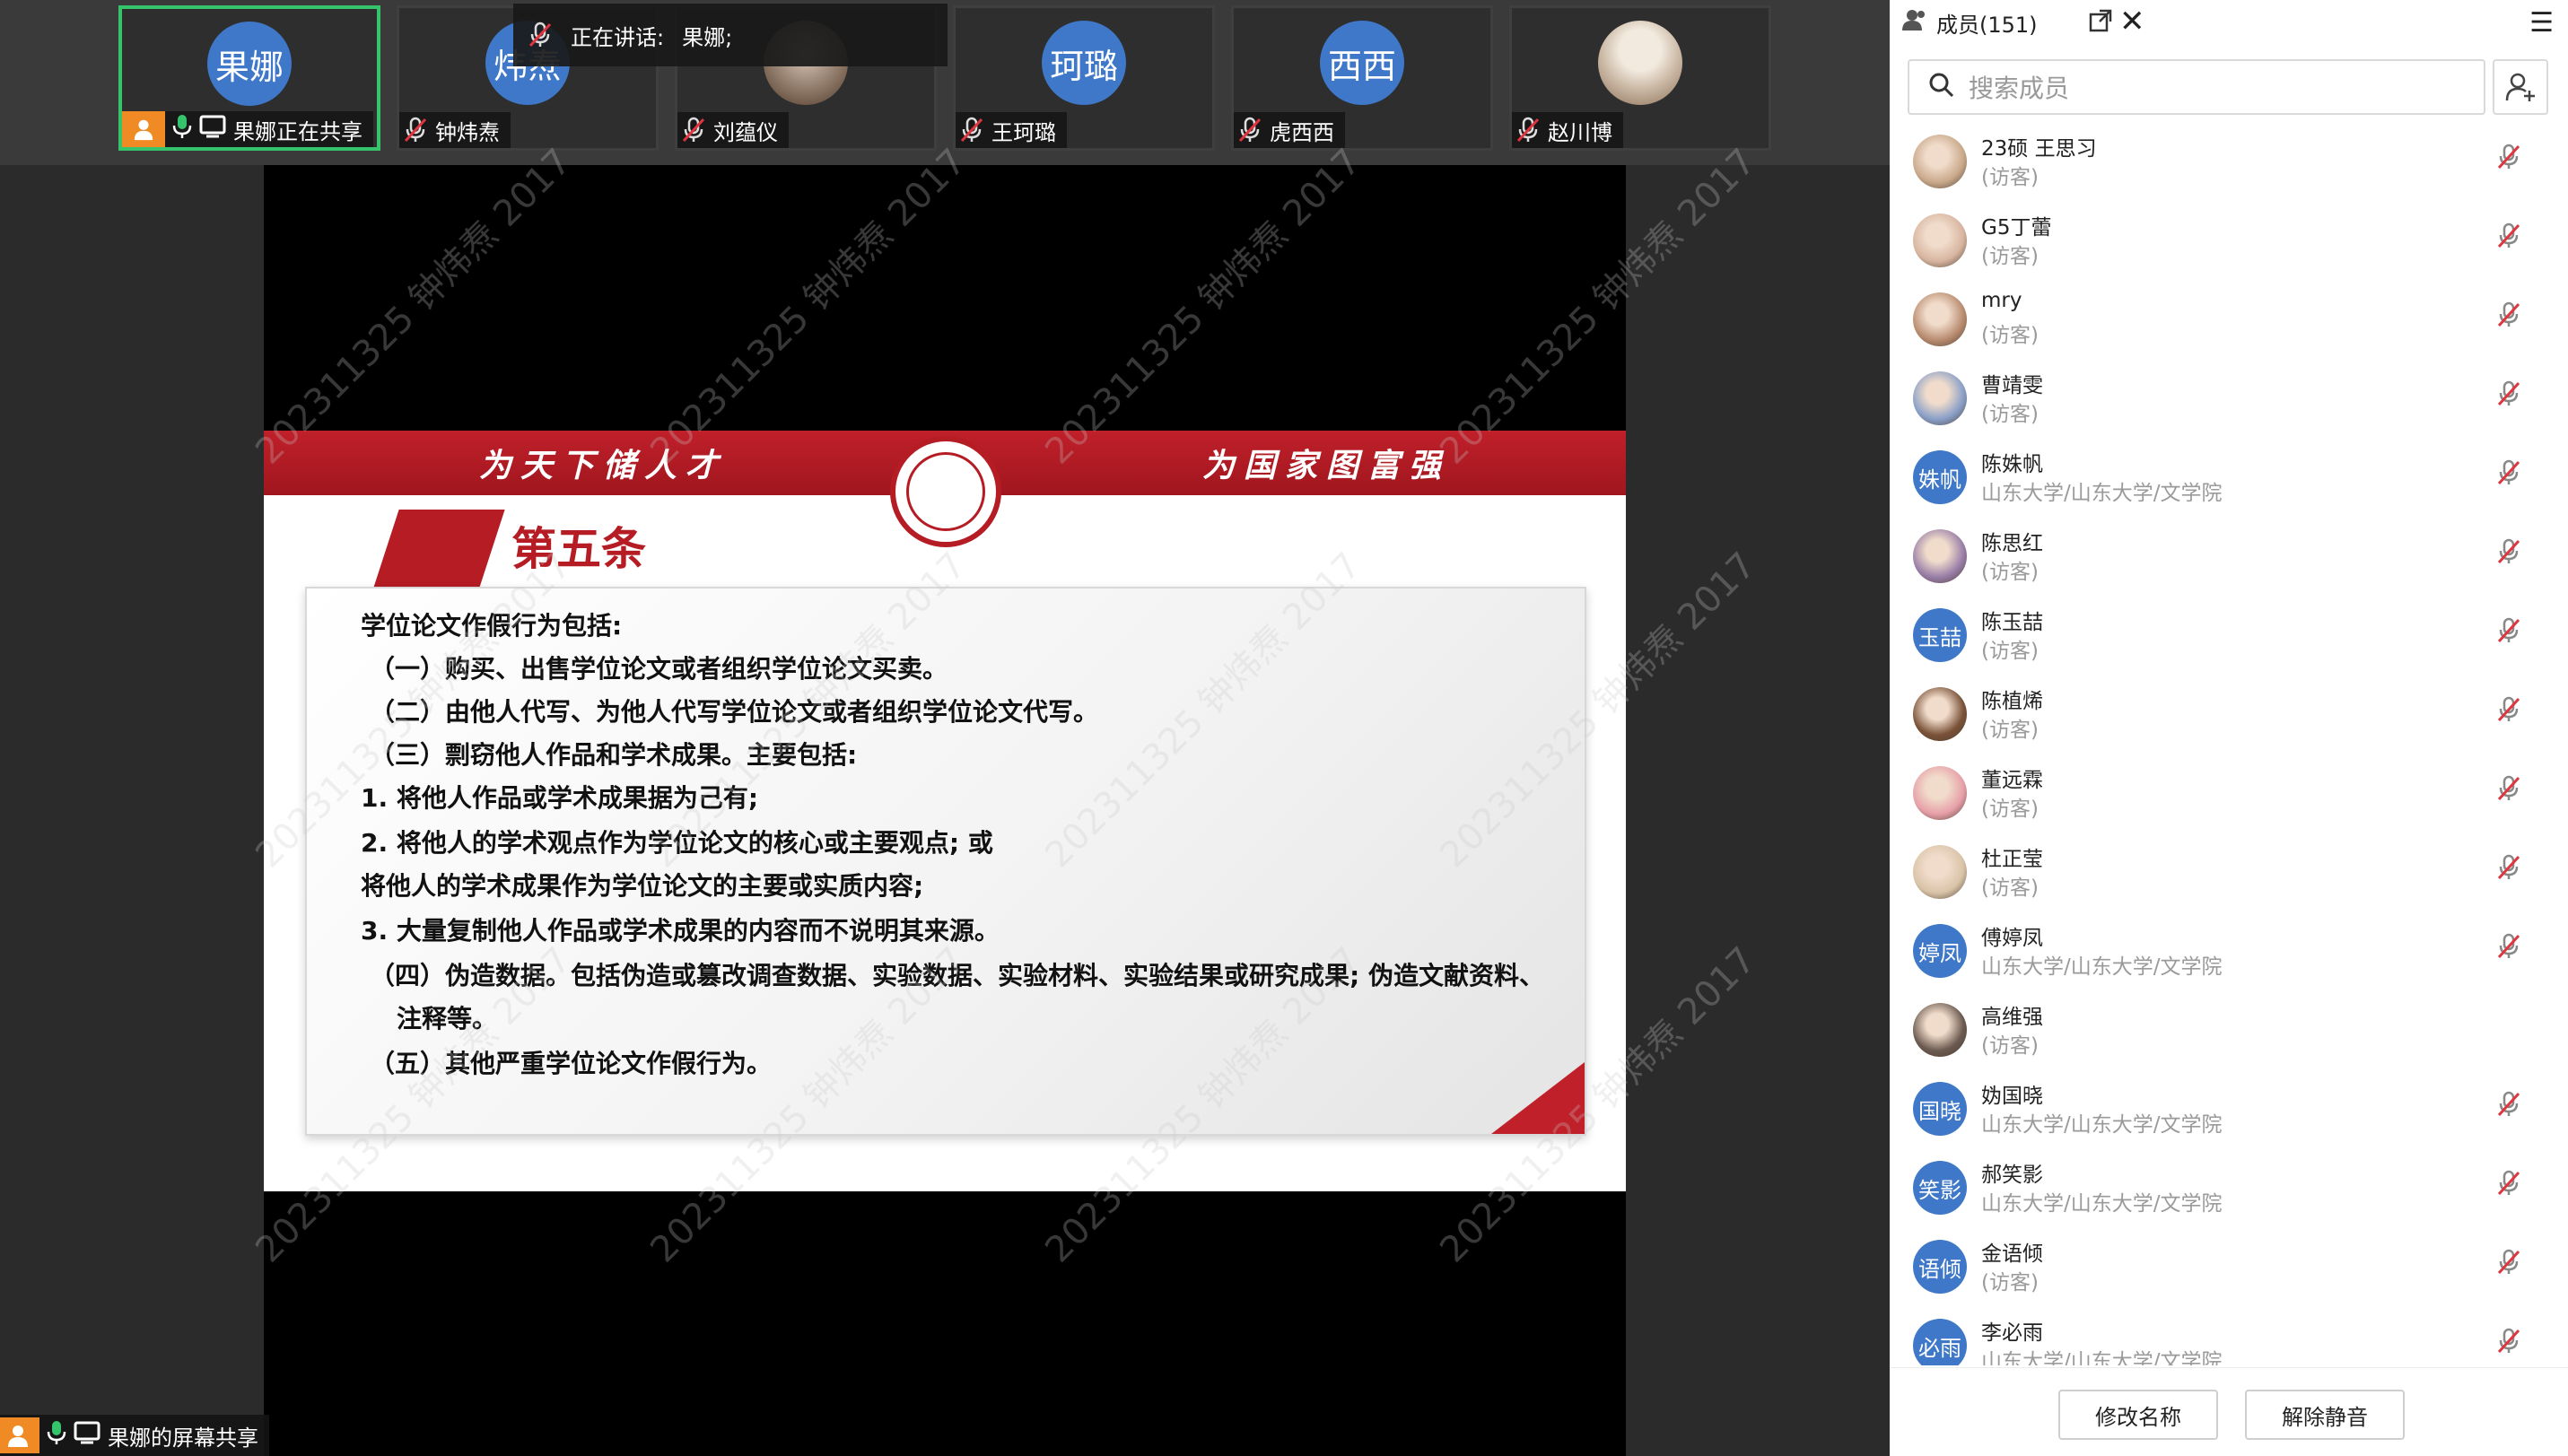  I want to click on popout-icon, so click(2100, 23).